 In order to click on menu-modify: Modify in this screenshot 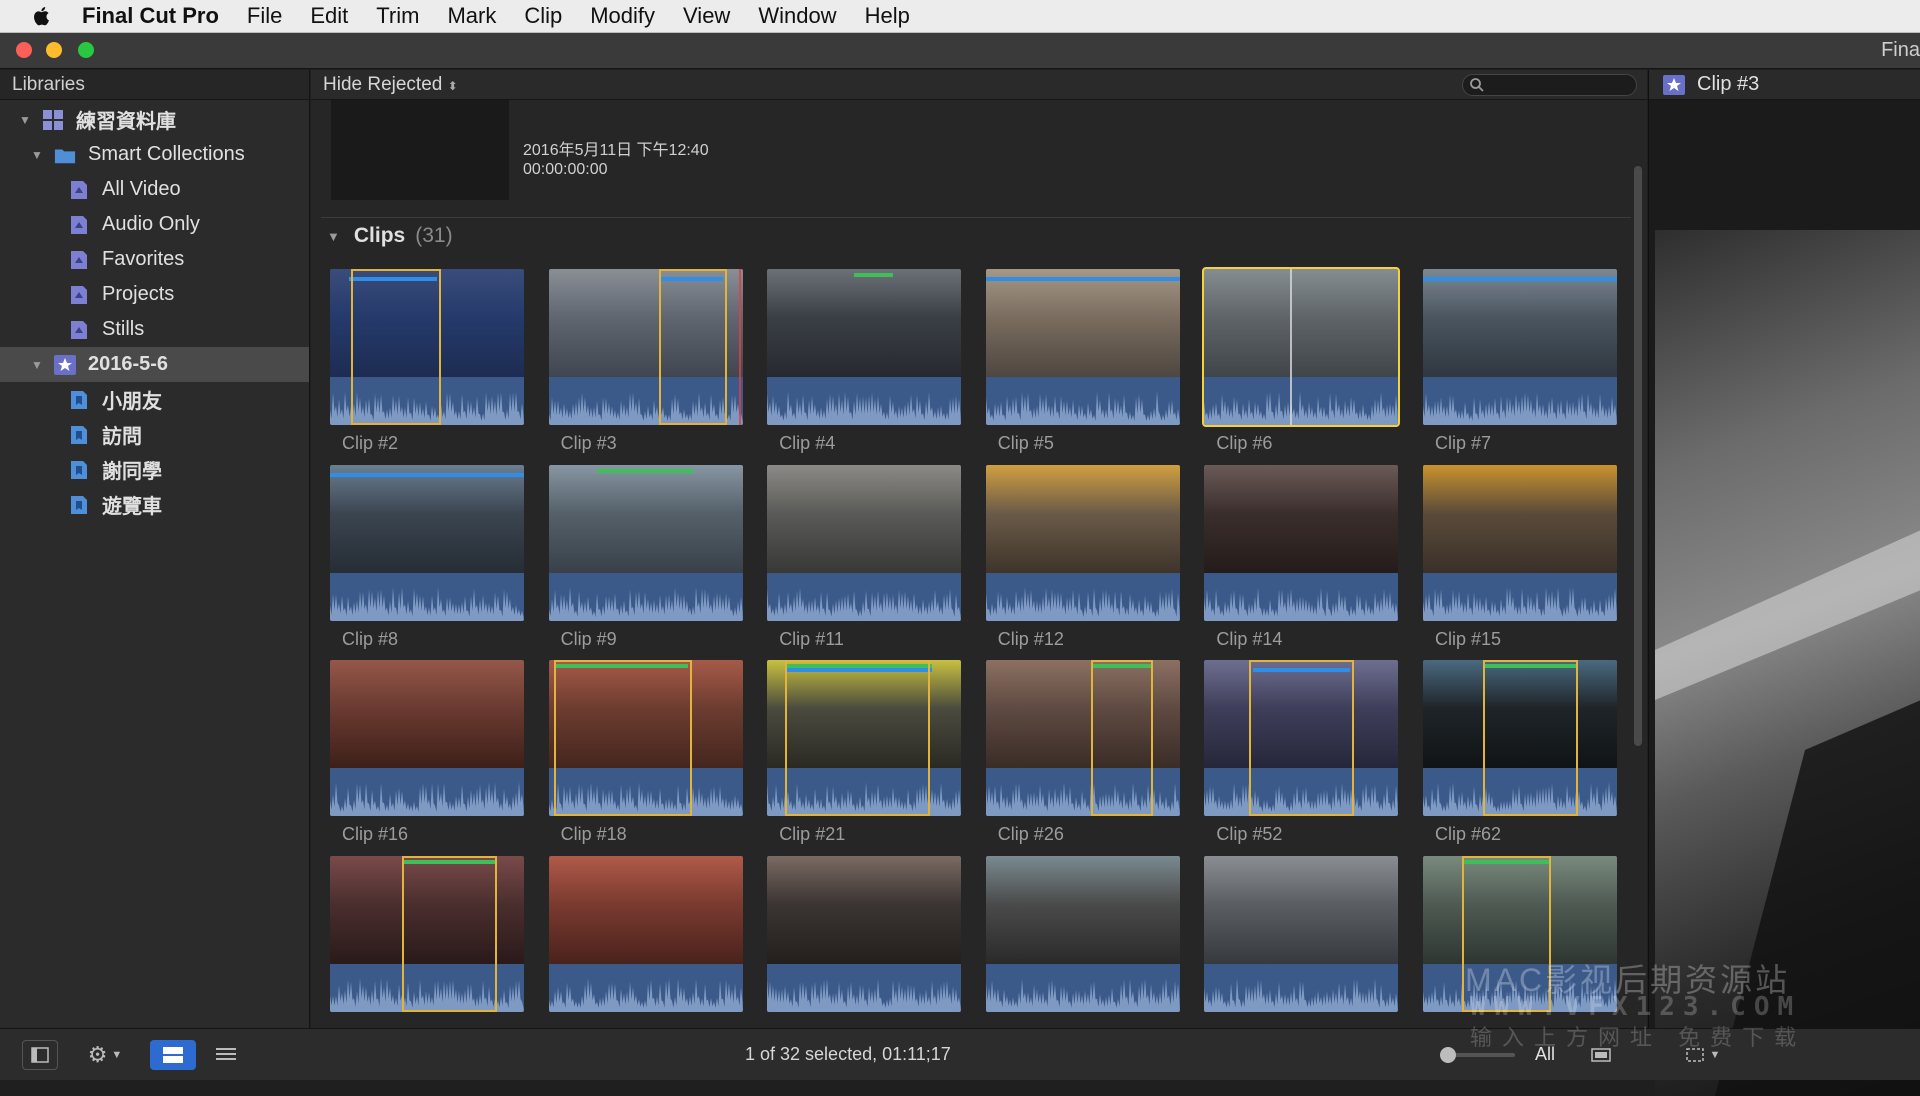, I will do `click(622, 16)`.